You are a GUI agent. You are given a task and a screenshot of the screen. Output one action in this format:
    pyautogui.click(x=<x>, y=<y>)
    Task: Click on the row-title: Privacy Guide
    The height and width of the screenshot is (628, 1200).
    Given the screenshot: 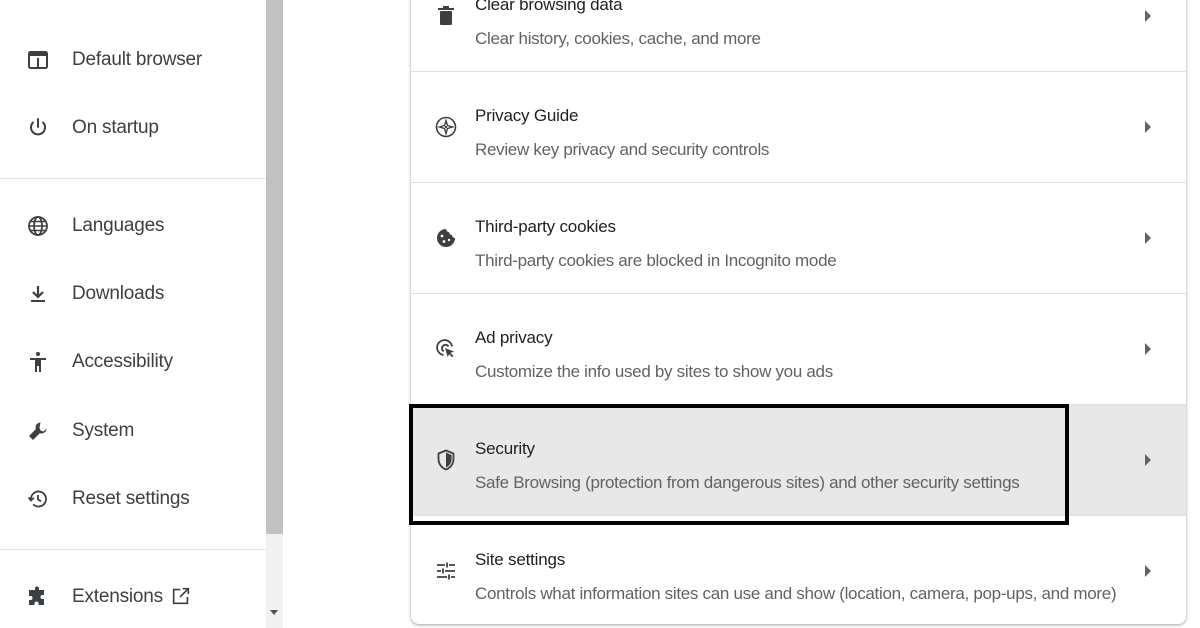 What is the action you would take?
    pyautogui.click(x=527, y=115)
    